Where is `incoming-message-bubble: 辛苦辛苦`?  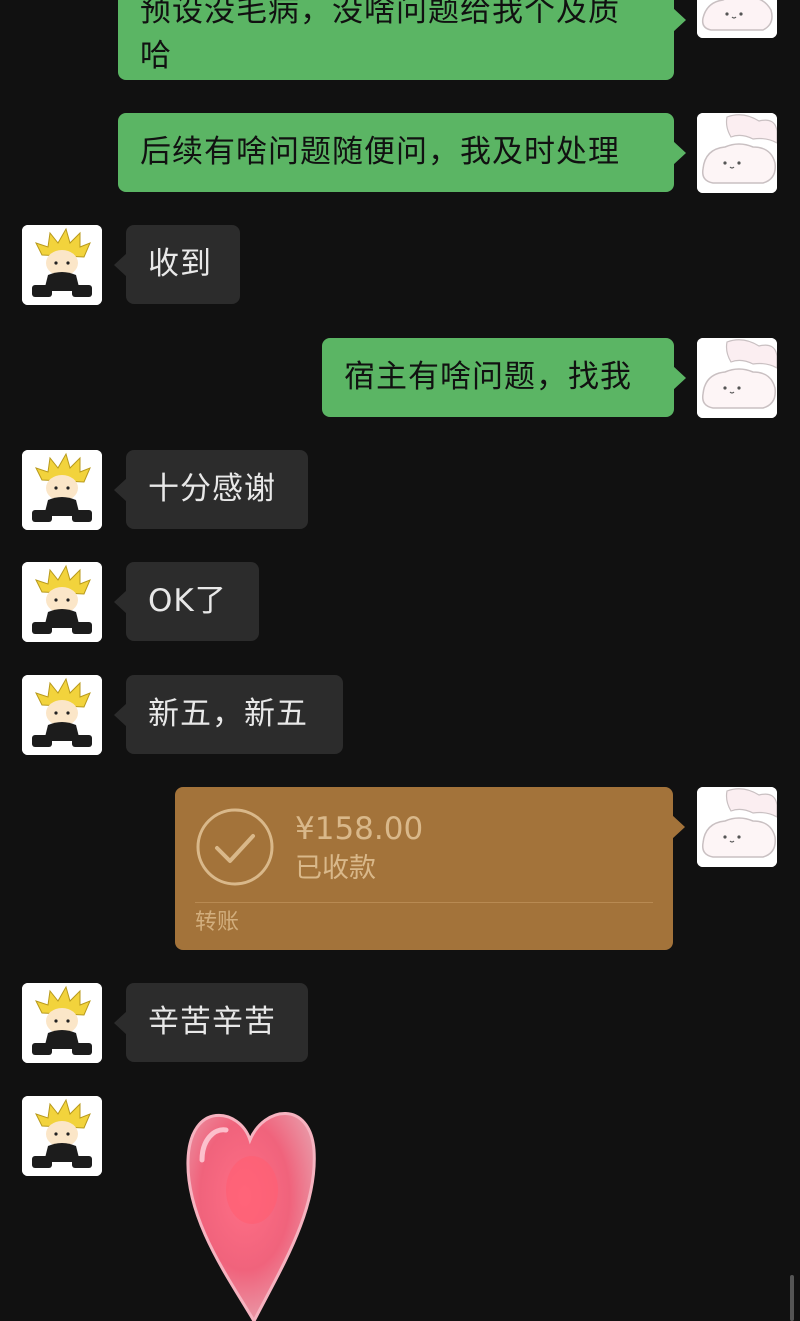
incoming-message-bubble: 辛苦辛苦 is located at coordinates (211, 1022).